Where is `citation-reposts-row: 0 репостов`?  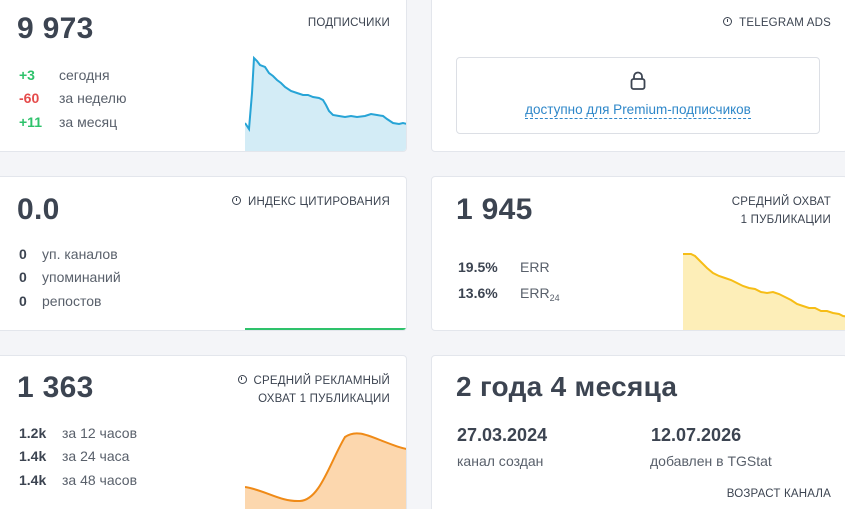 citation-reposts-row: 0 репостов is located at coordinates (60, 301).